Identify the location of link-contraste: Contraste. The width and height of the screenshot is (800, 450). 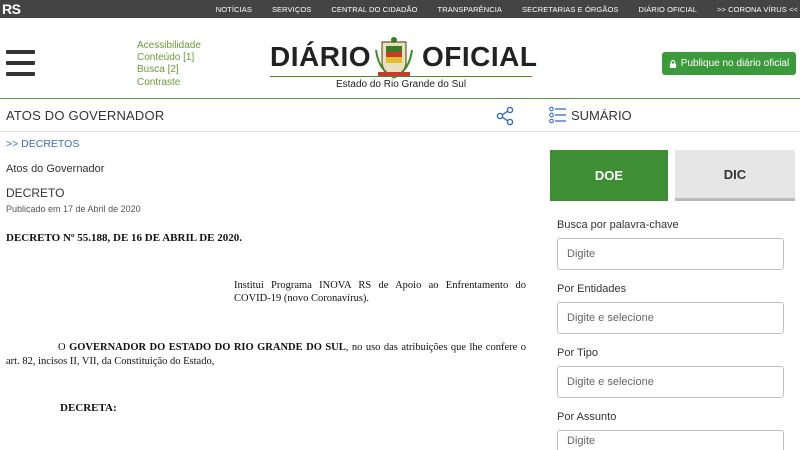
(169, 83).